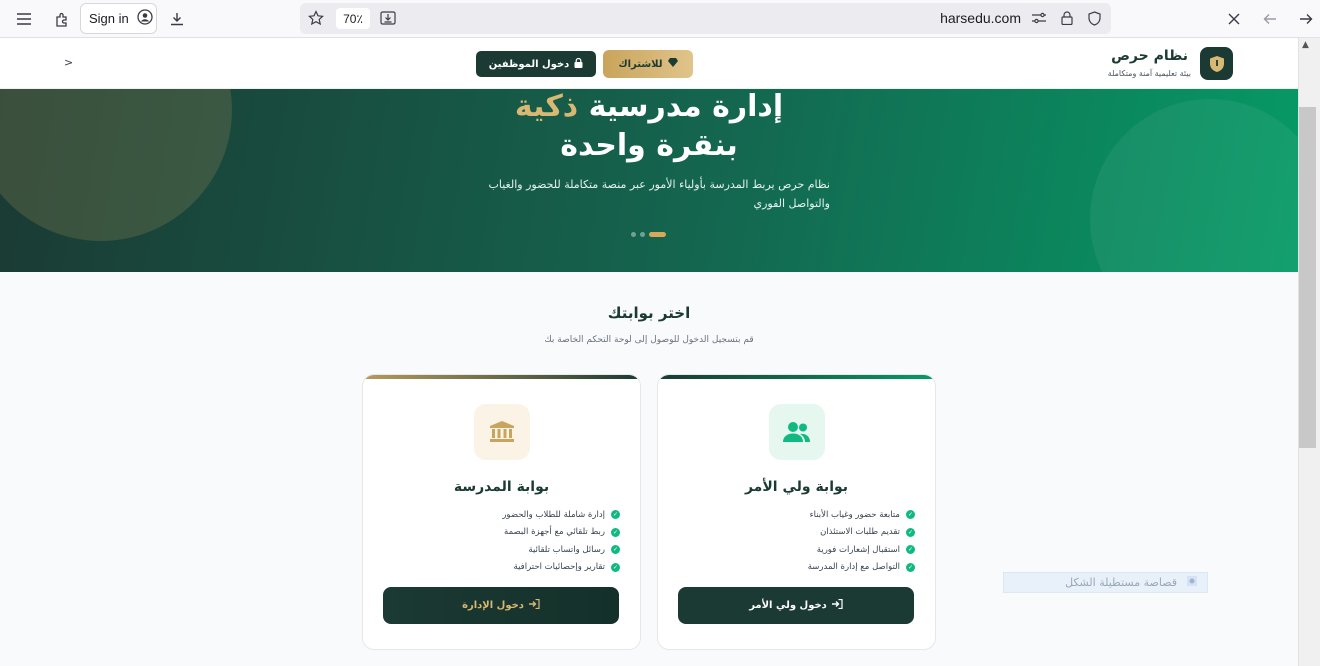 This screenshot has width=1320, height=666. Describe the element at coordinates (109, 18) in the screenshot. I see `sign-in-label: Sign in` at that location.